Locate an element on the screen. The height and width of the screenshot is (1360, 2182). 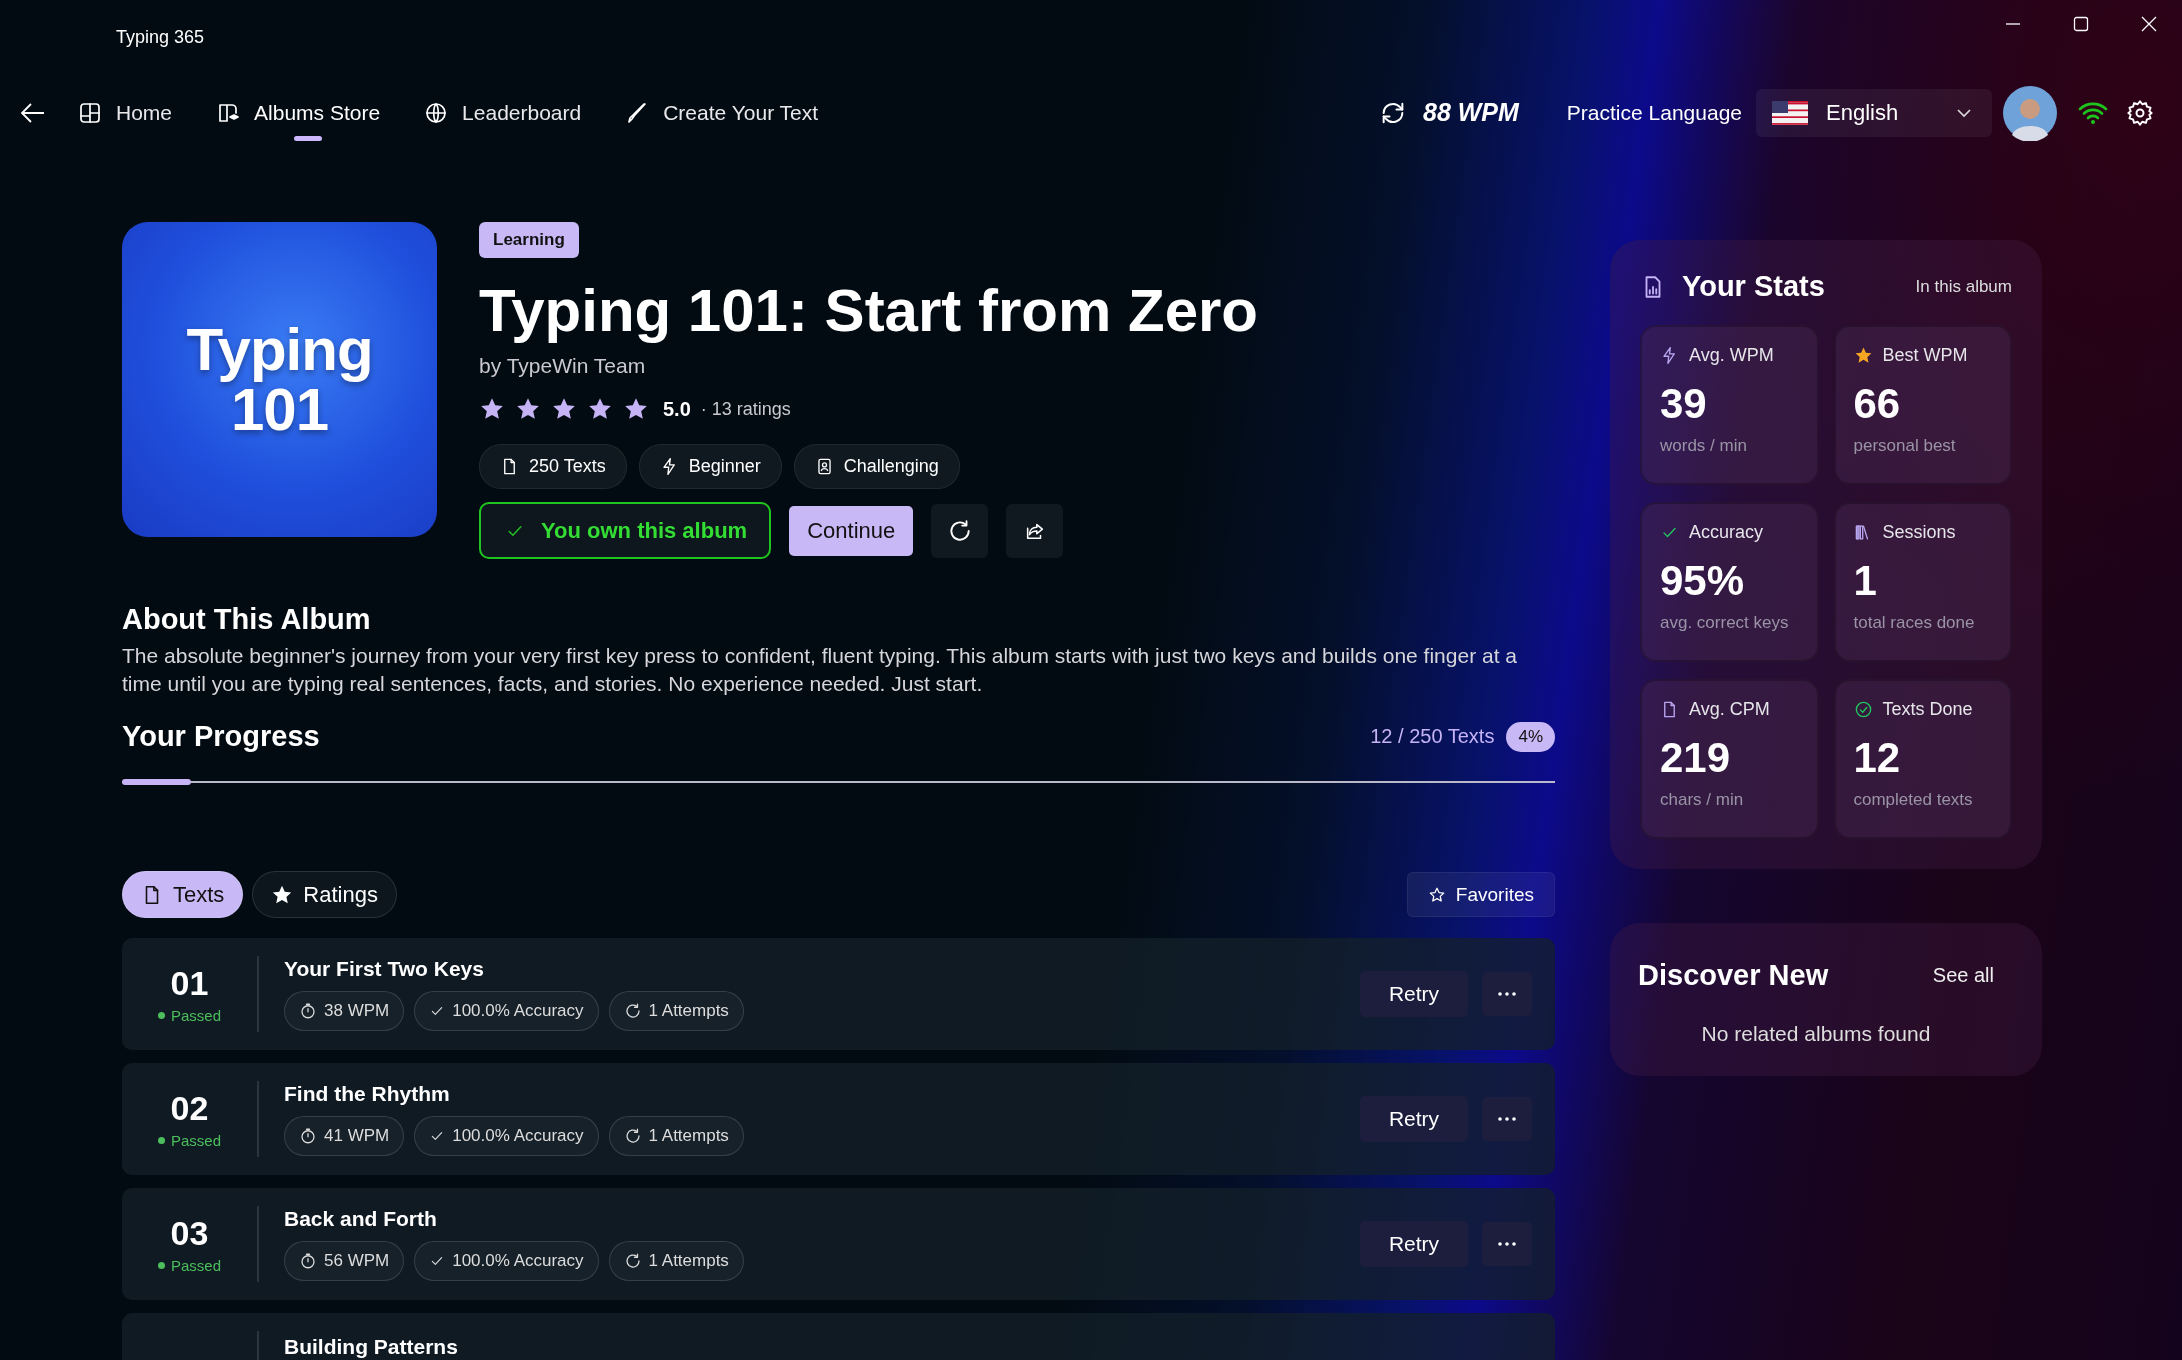
text-row: Building Patterns is located at coordinates (838, 1336).